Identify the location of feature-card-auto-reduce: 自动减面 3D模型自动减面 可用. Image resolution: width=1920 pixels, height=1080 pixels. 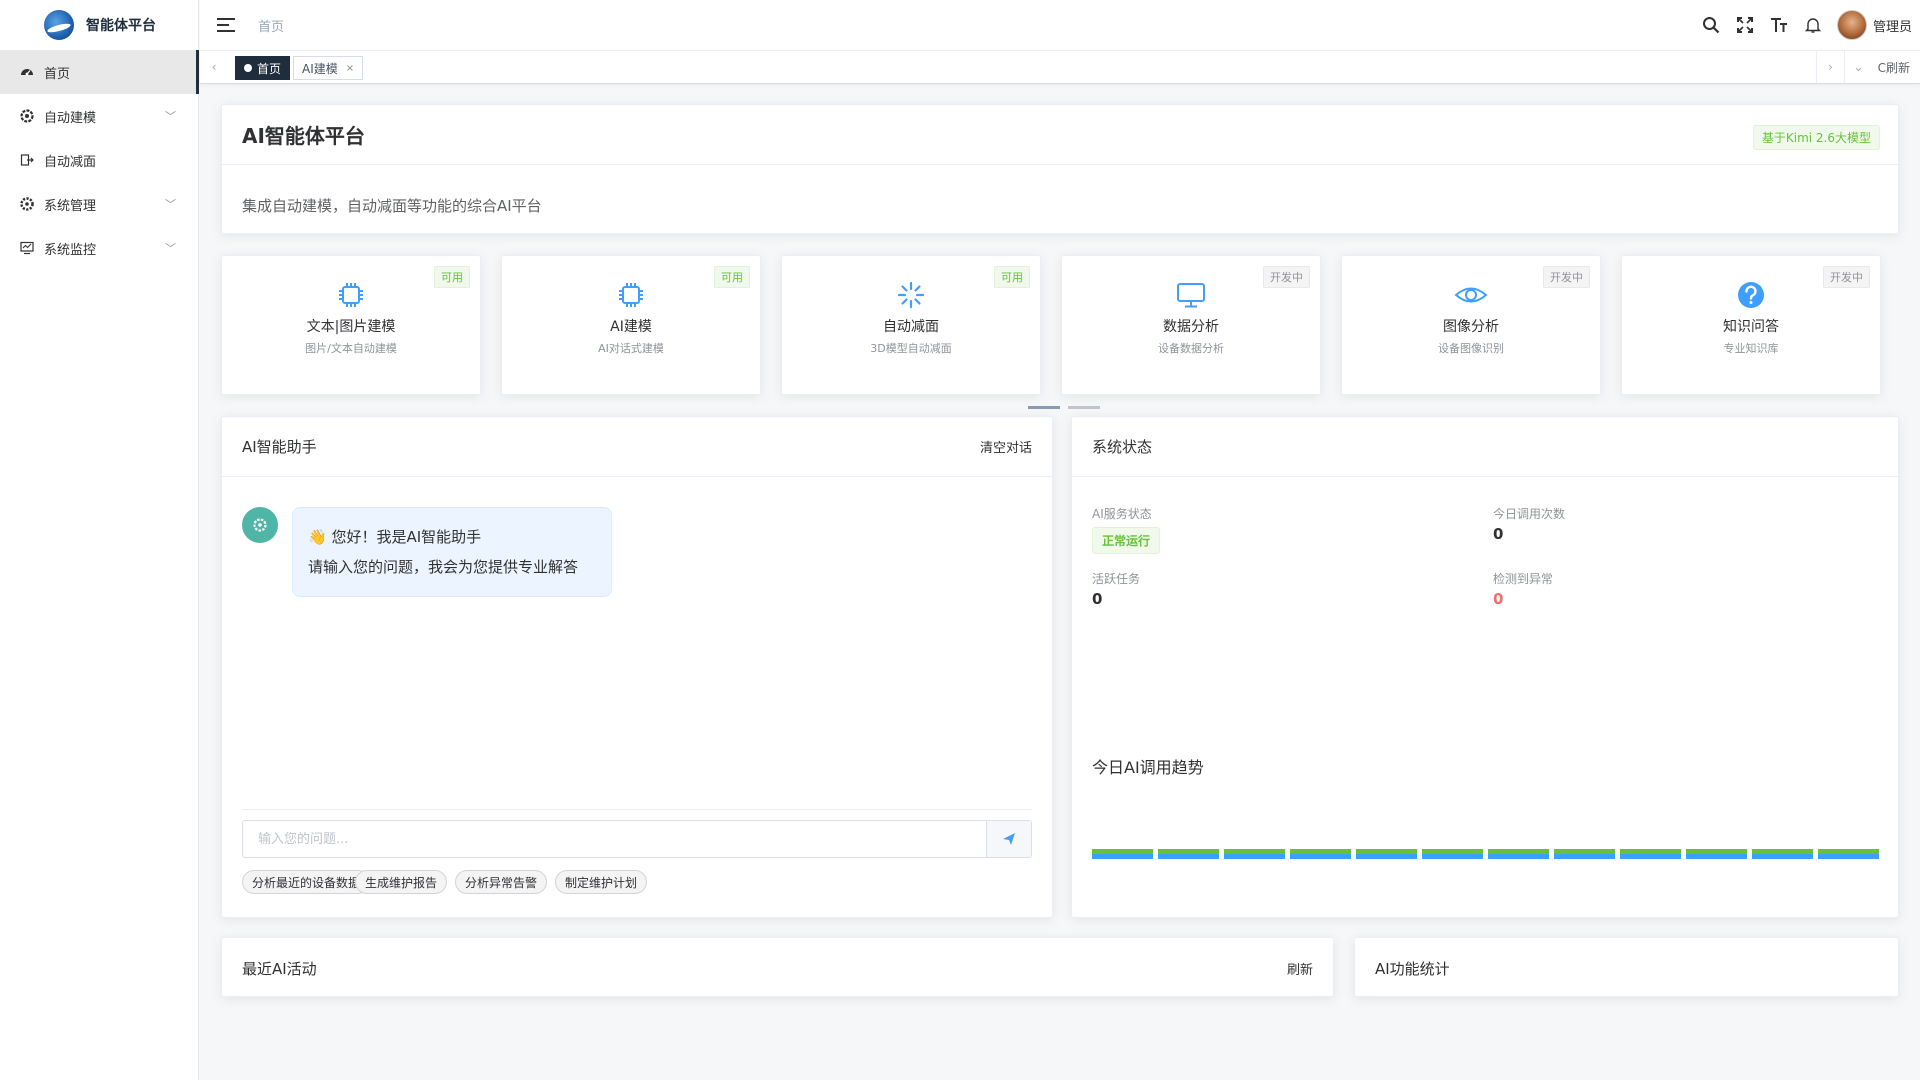
(911, 325).